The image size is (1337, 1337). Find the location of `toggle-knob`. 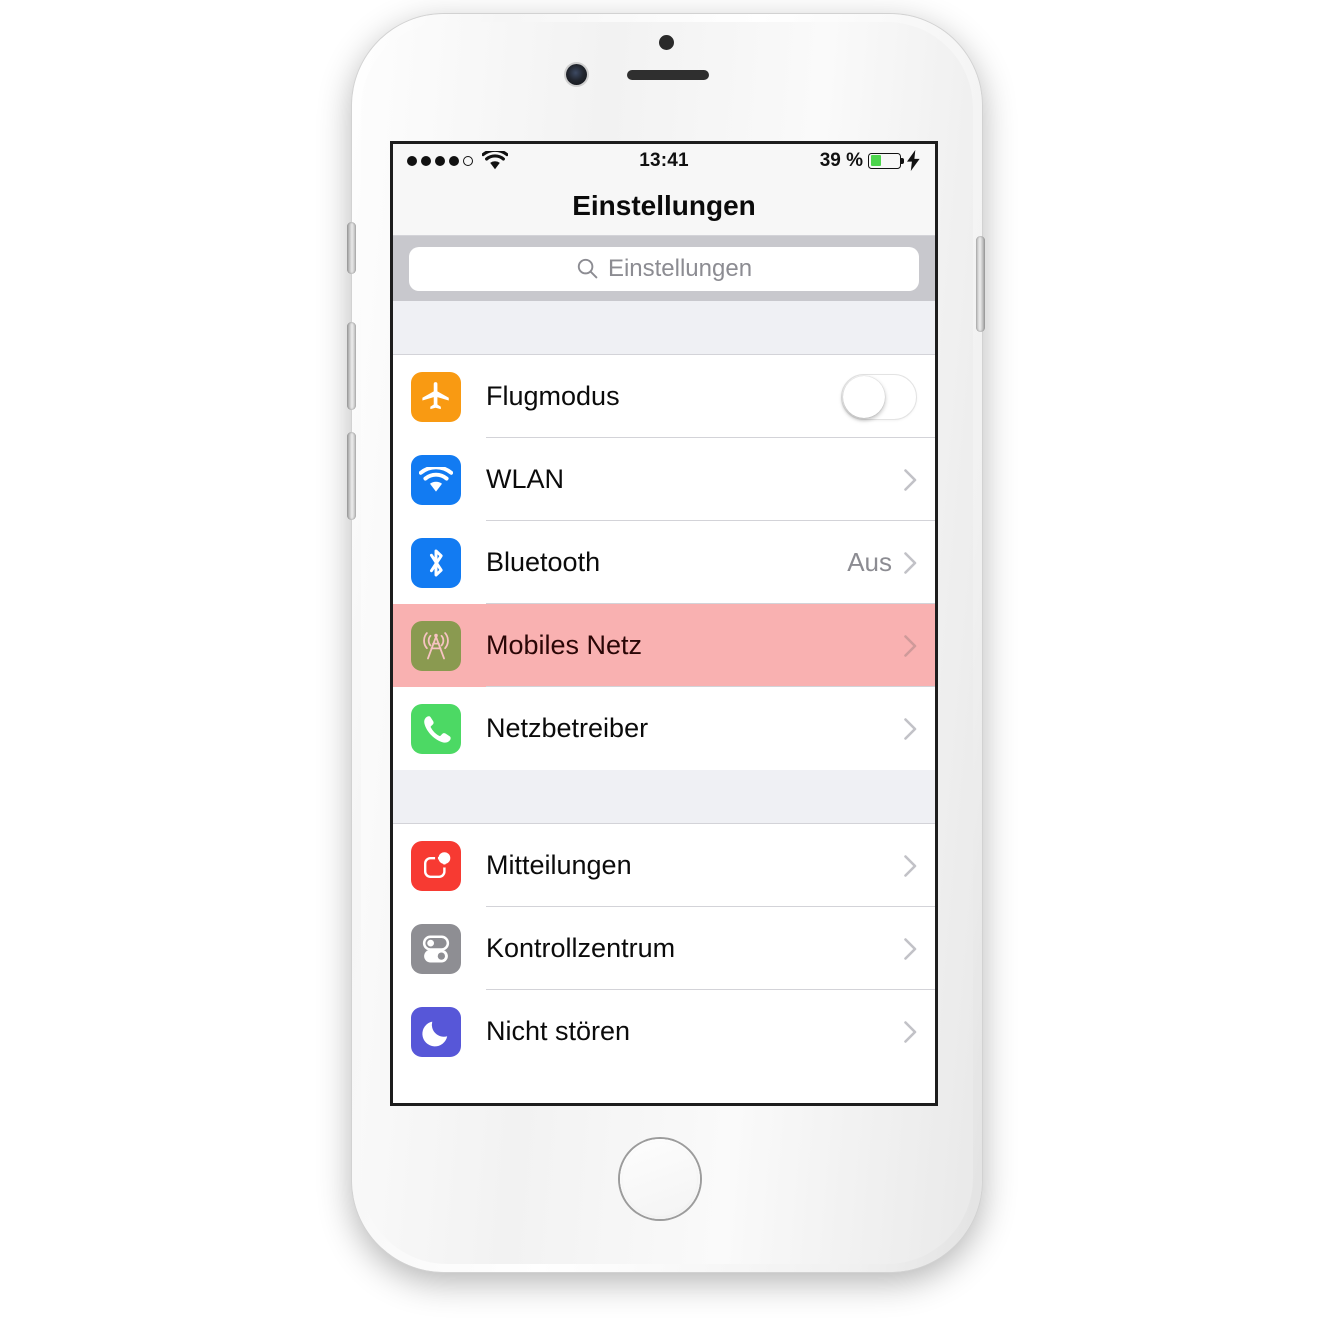

toggle-knob is located at coordinates (864, 396).